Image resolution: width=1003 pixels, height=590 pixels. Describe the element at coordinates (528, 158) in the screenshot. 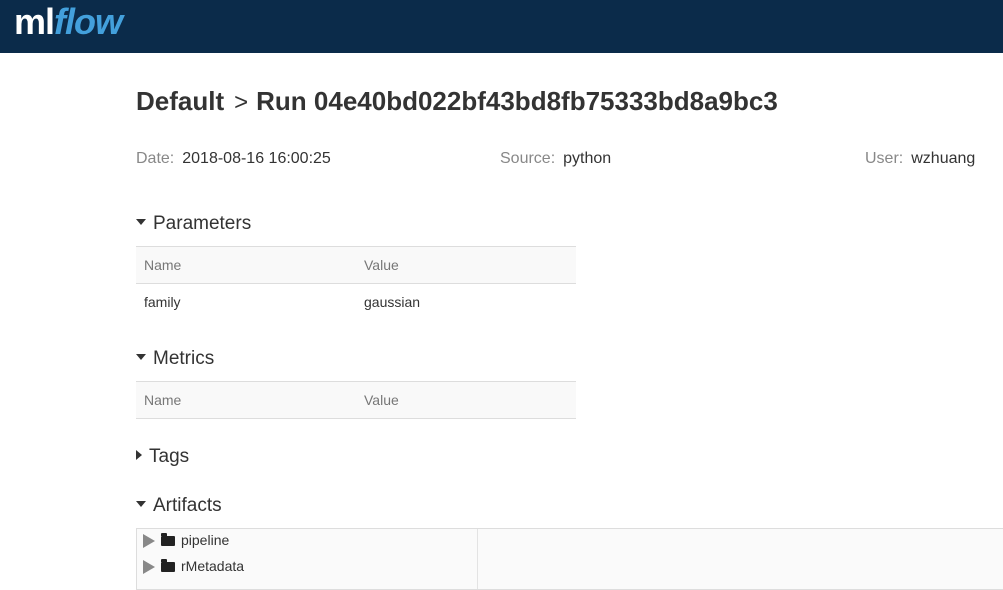

I see `source-label: Source:` at that location.